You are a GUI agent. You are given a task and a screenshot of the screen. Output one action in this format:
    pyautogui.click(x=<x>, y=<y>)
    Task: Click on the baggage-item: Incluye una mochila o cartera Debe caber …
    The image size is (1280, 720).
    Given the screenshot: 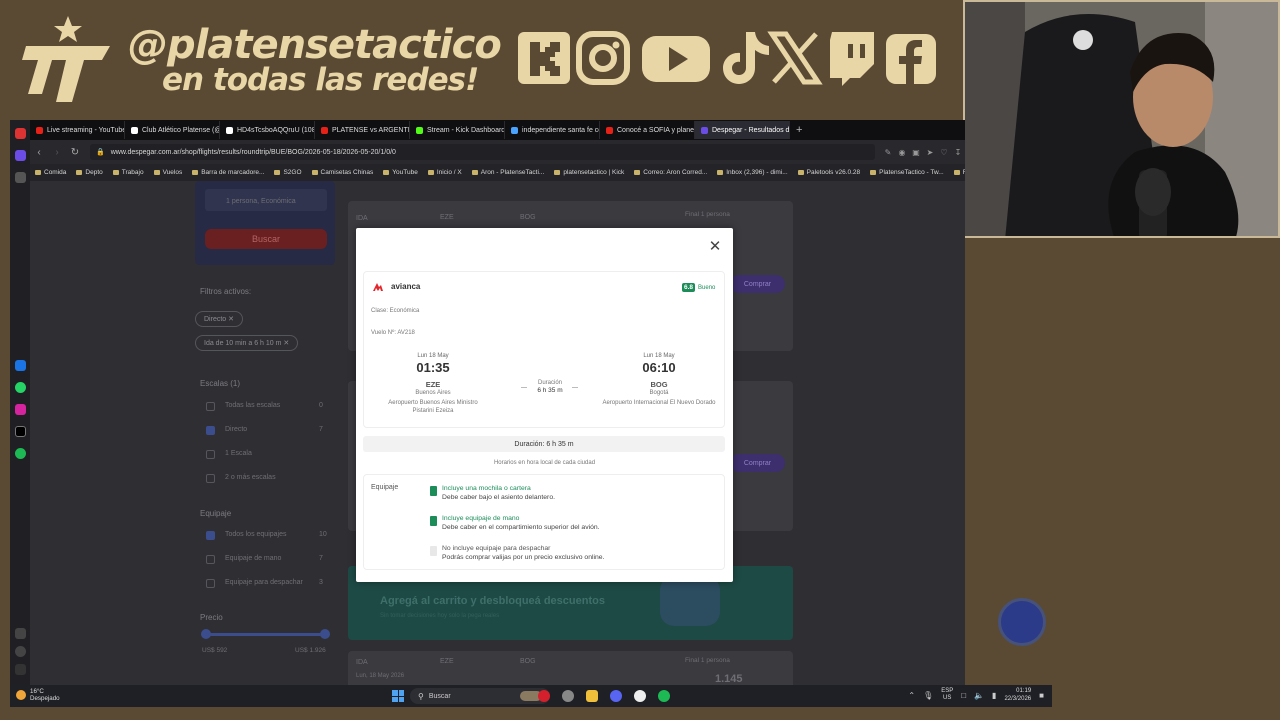 What is the action you would take?
    pyautogui.click(x=492, y=493)
    